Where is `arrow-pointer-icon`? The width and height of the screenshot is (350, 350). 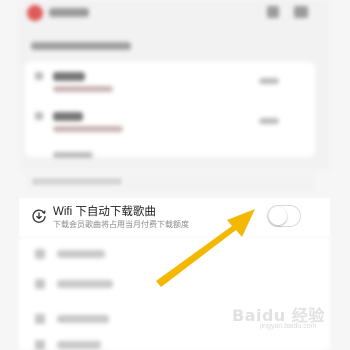
arrow-pointer-icon is located at coordinates (205, 248).